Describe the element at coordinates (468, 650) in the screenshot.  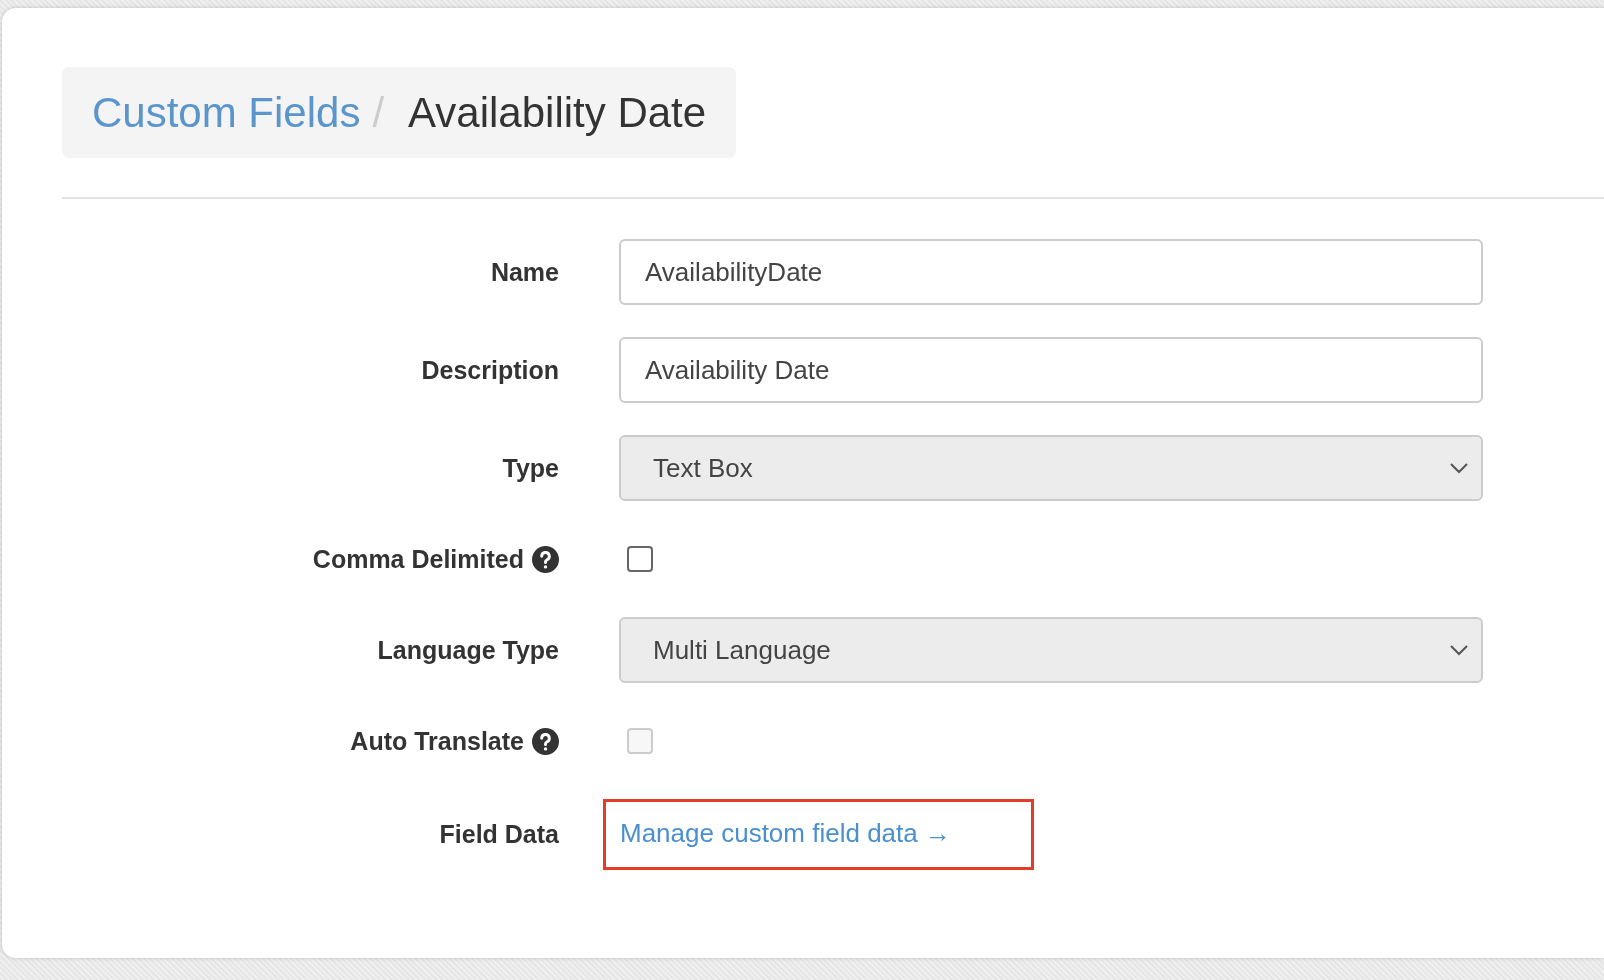
I see `field-label: Language Type` at that location.